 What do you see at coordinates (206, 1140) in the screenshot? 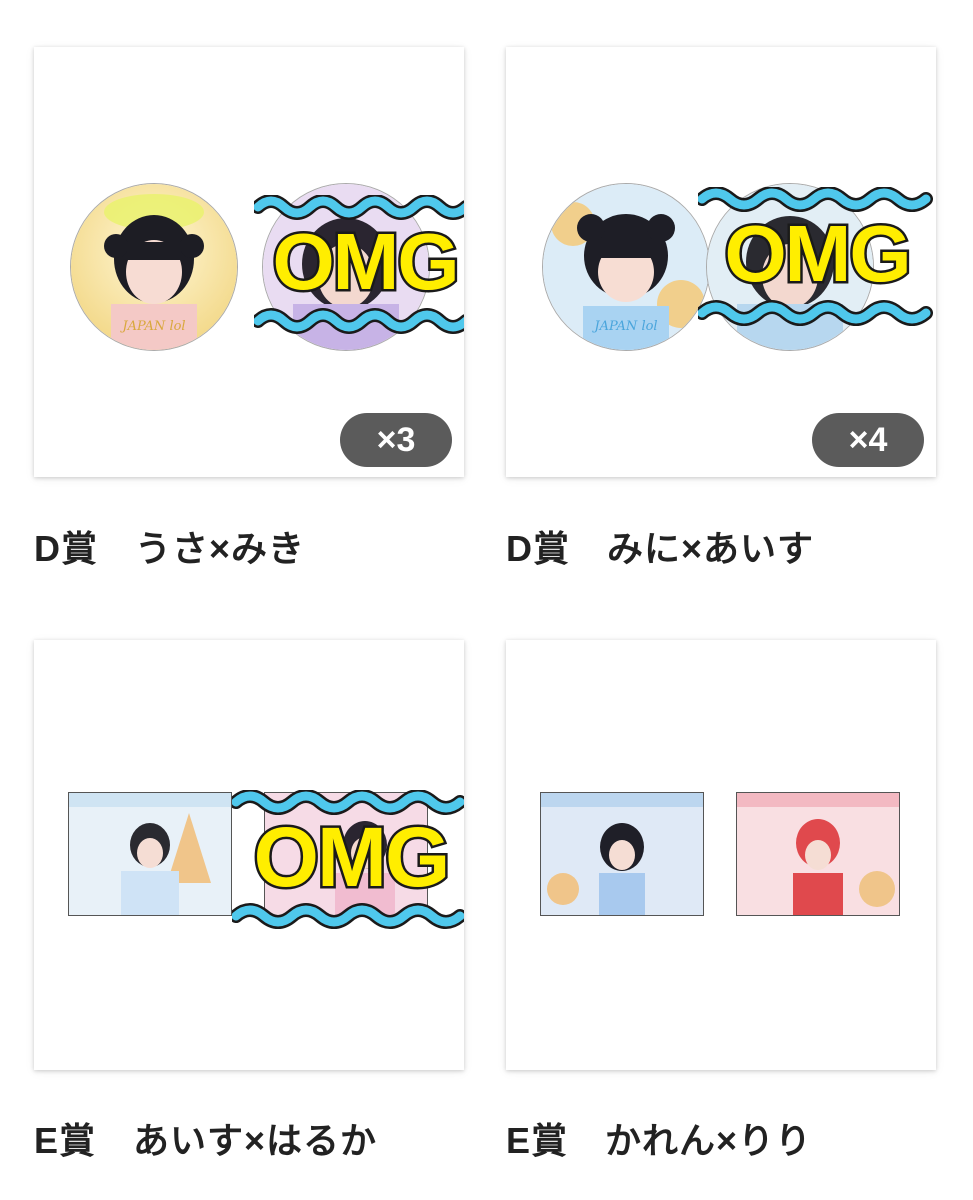
I see `product-label: E賞 あいす×はるか` at bounding box center [206, 1140].